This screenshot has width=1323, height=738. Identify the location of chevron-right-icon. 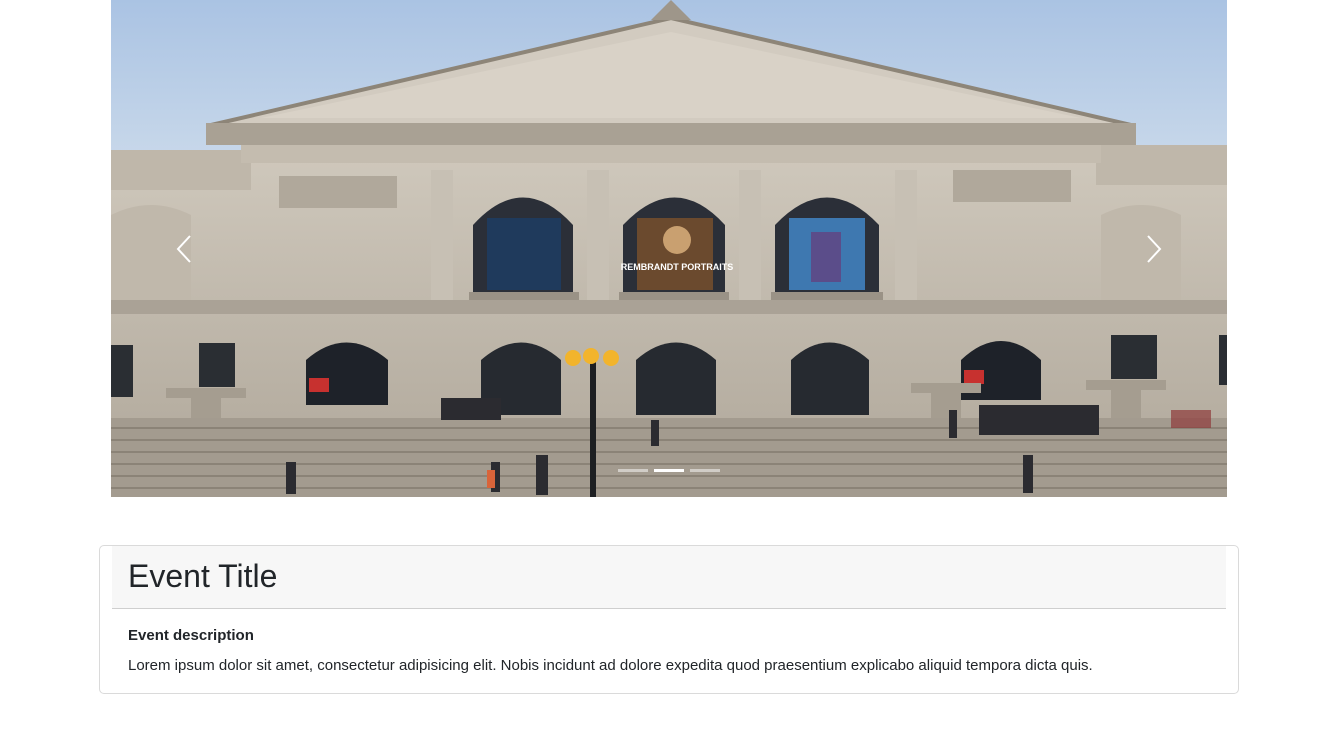
(1154, 248).